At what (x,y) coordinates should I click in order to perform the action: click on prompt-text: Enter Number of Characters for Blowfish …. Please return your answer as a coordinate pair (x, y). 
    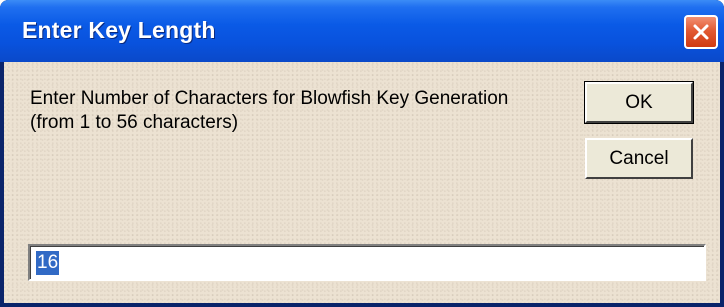
    Looking at the image, I should click on (269, 111).